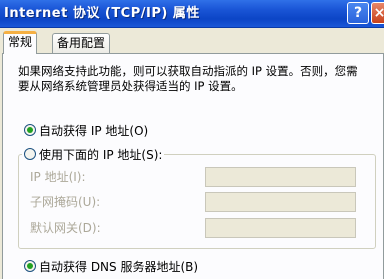 The height and width of the screenshot is (279, 384). What do you see at coordinates (280, 202) in the screenshot?
I see `subnet-mask-input` at bounding box center [280, 202].